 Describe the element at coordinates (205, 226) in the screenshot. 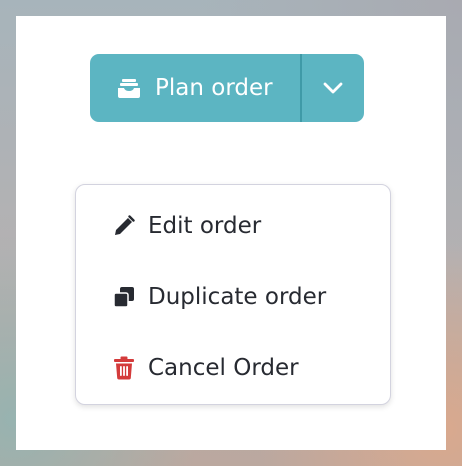

I see `menu-item-label: Edit order` at that location.